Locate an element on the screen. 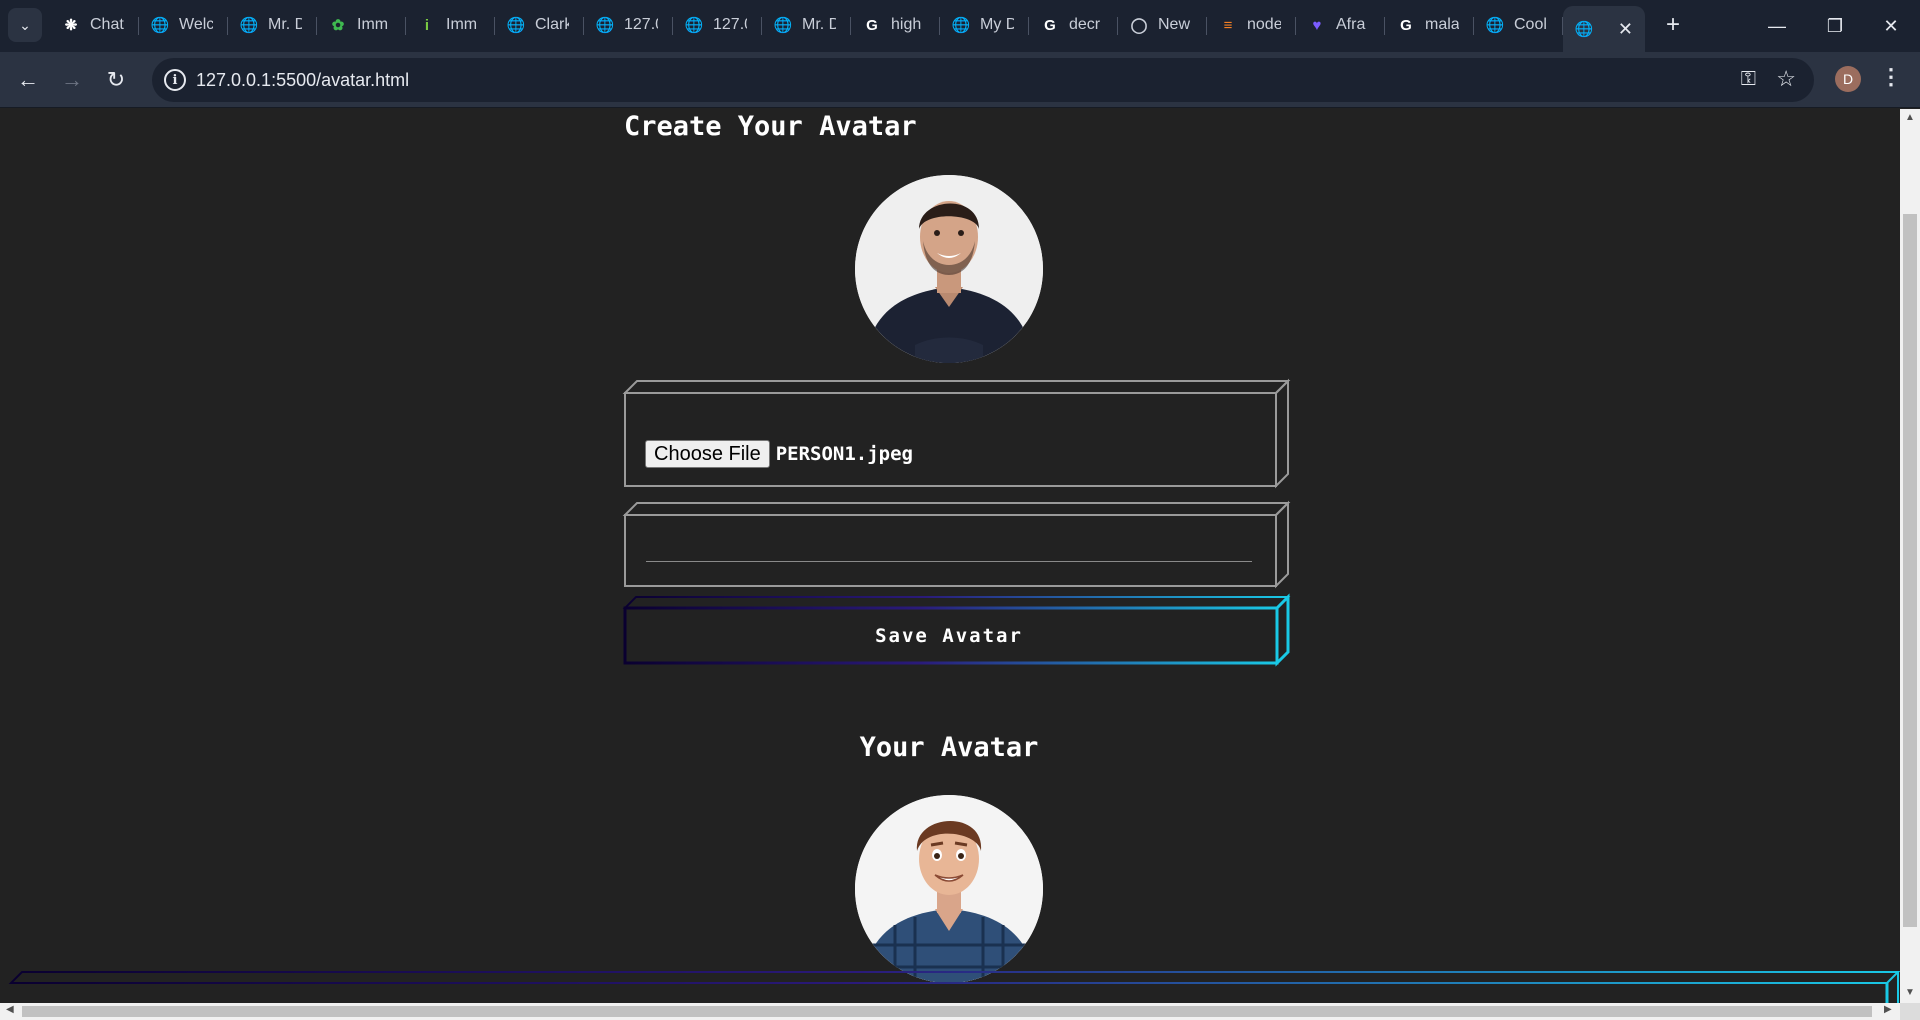  chatgpt-icon: ❋ is located at coordinates (71, 25).